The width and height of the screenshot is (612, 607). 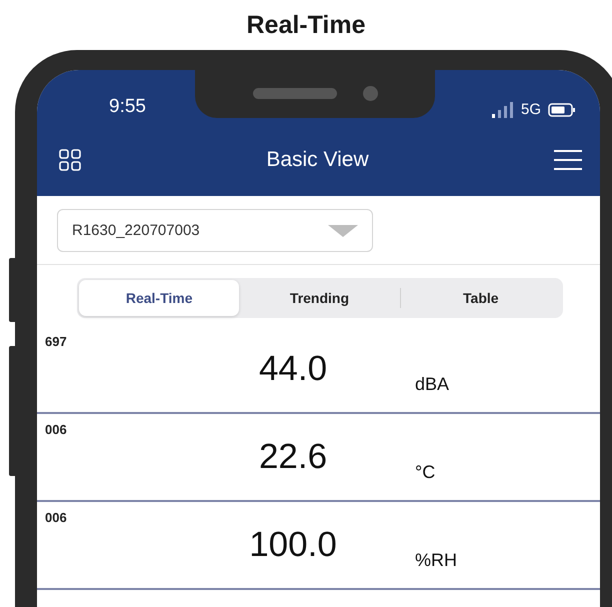 I want to click on grid-icon, so click(x=70, y=160).